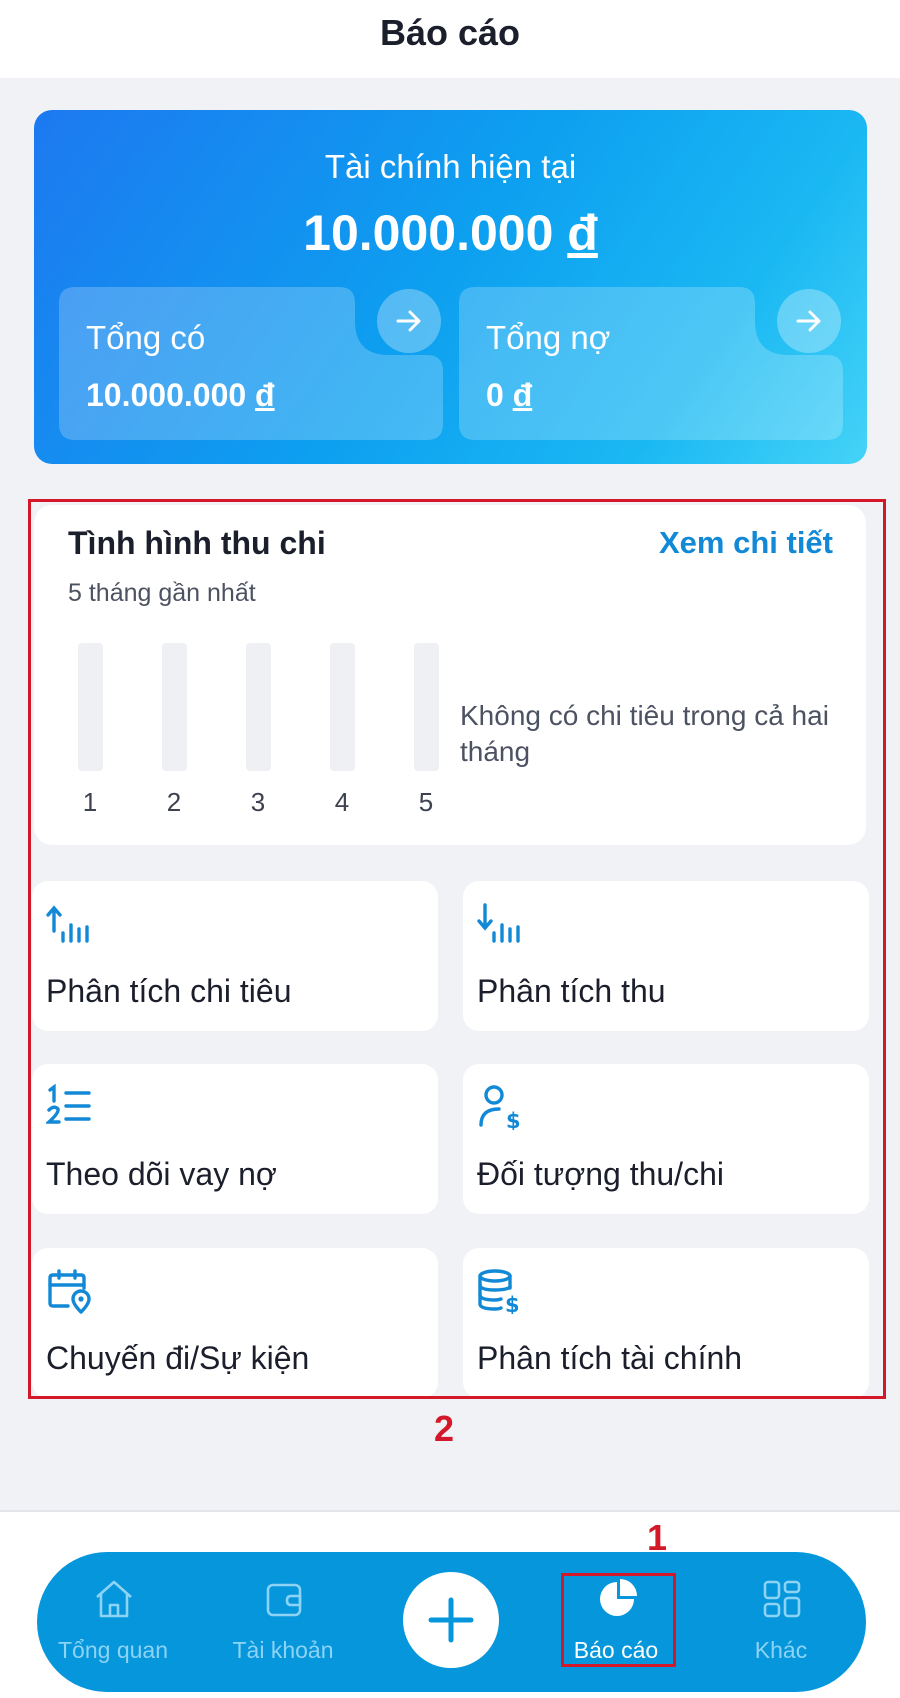 This screenshot has width=900, height=1698. Describe the element at coordinates (113, 1650) in the screenshot. I see `nav-label-overview: Tổng quan` at that location.